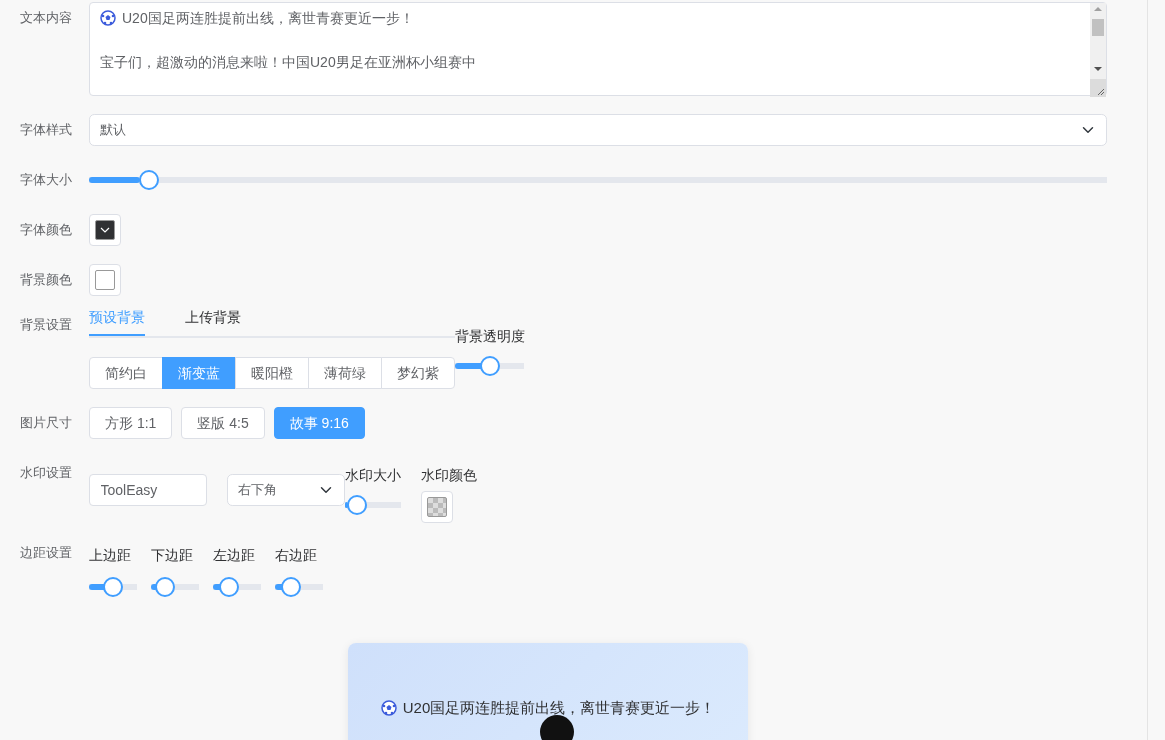  I want to click on slider-label: 左边距, so click(234, 555).